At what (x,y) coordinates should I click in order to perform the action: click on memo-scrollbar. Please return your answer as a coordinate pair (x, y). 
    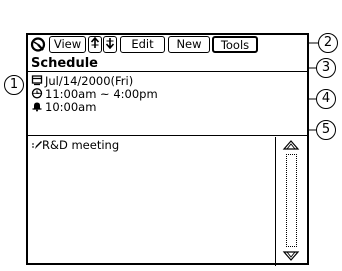
    Looking at the image, I should click on (291, 200).